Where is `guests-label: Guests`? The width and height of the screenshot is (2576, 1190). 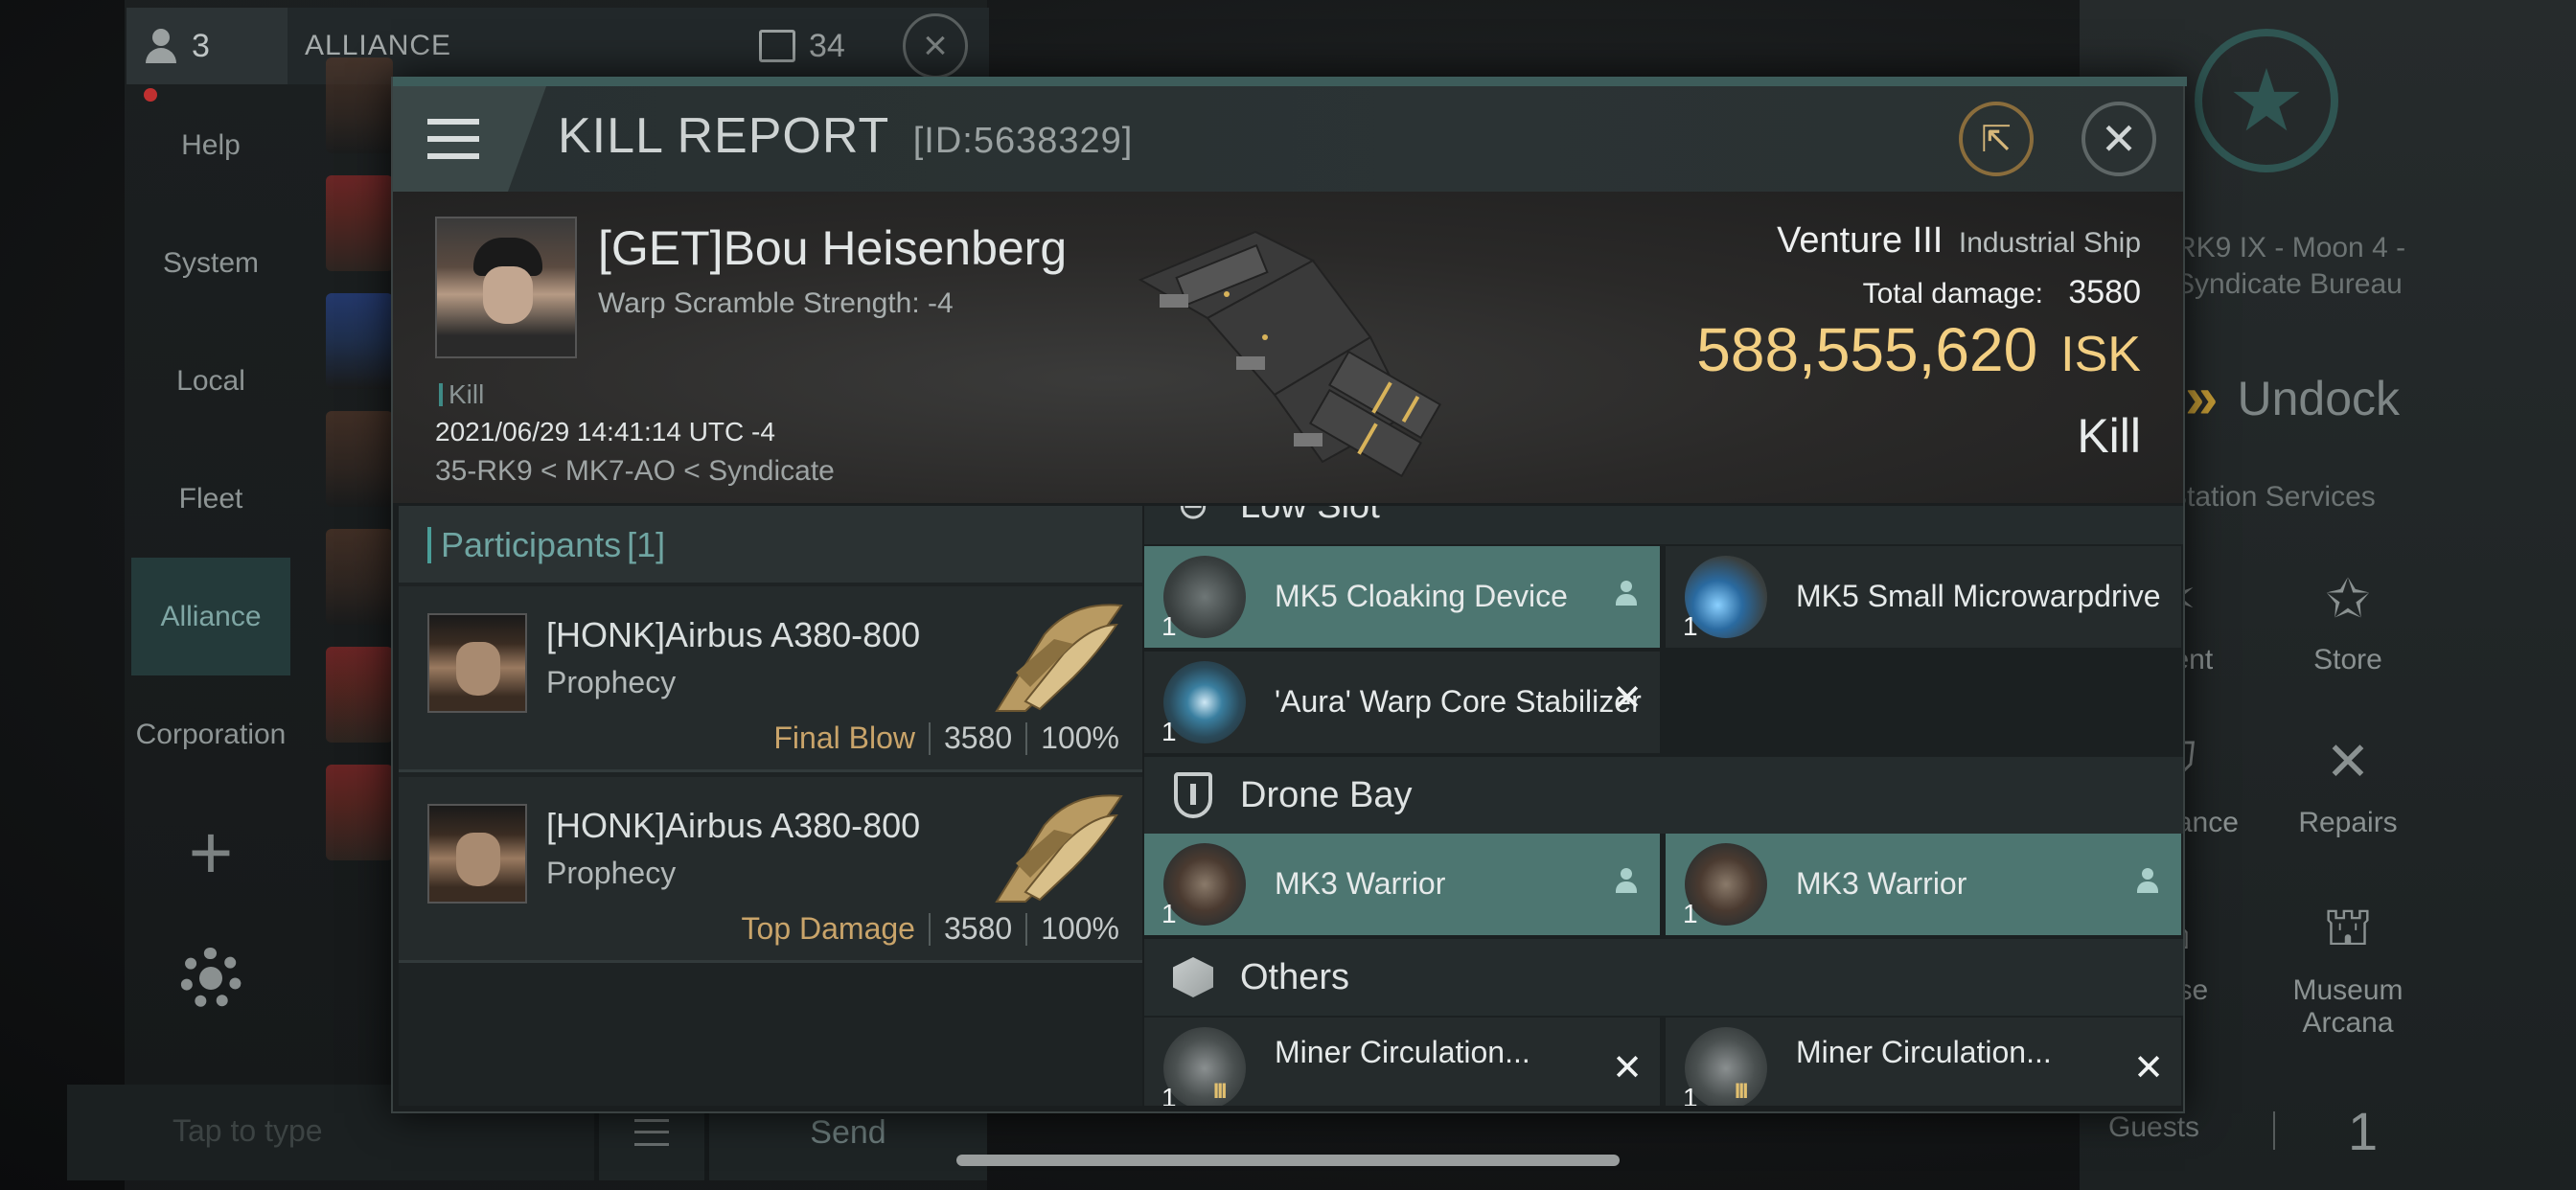 guests-label: Guests is located at coordinates (2154, 1127).